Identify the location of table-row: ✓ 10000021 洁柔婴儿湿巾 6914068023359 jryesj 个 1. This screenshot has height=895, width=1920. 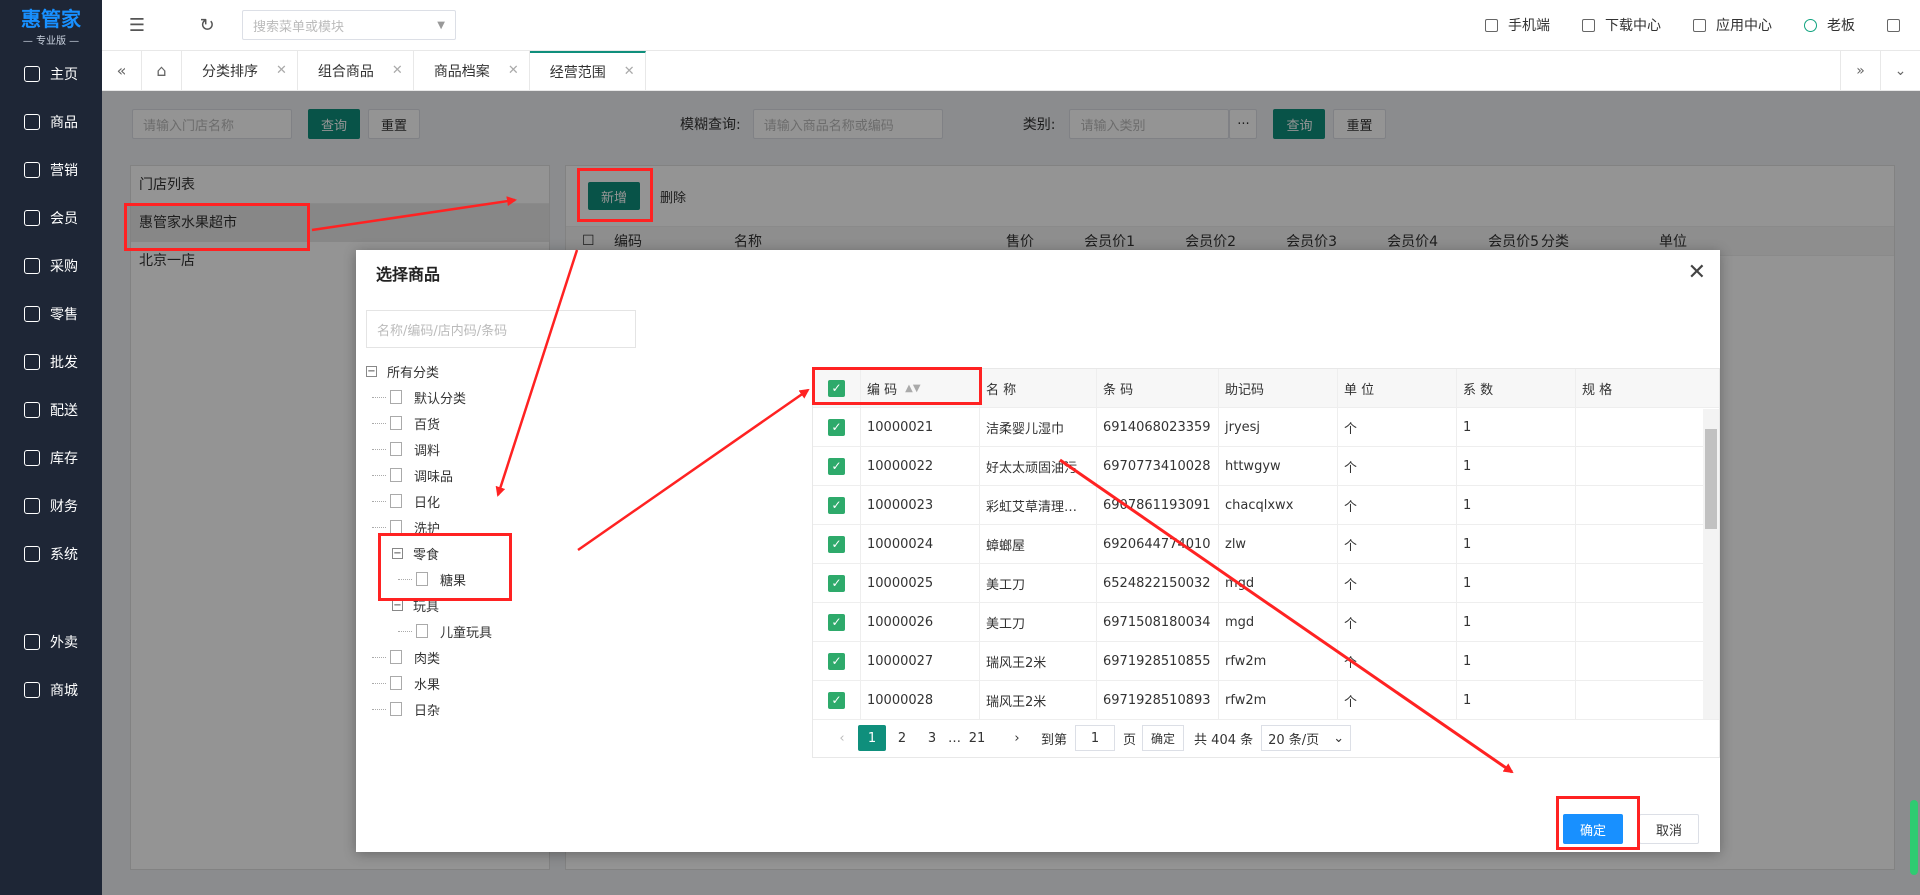
(1266, 427).